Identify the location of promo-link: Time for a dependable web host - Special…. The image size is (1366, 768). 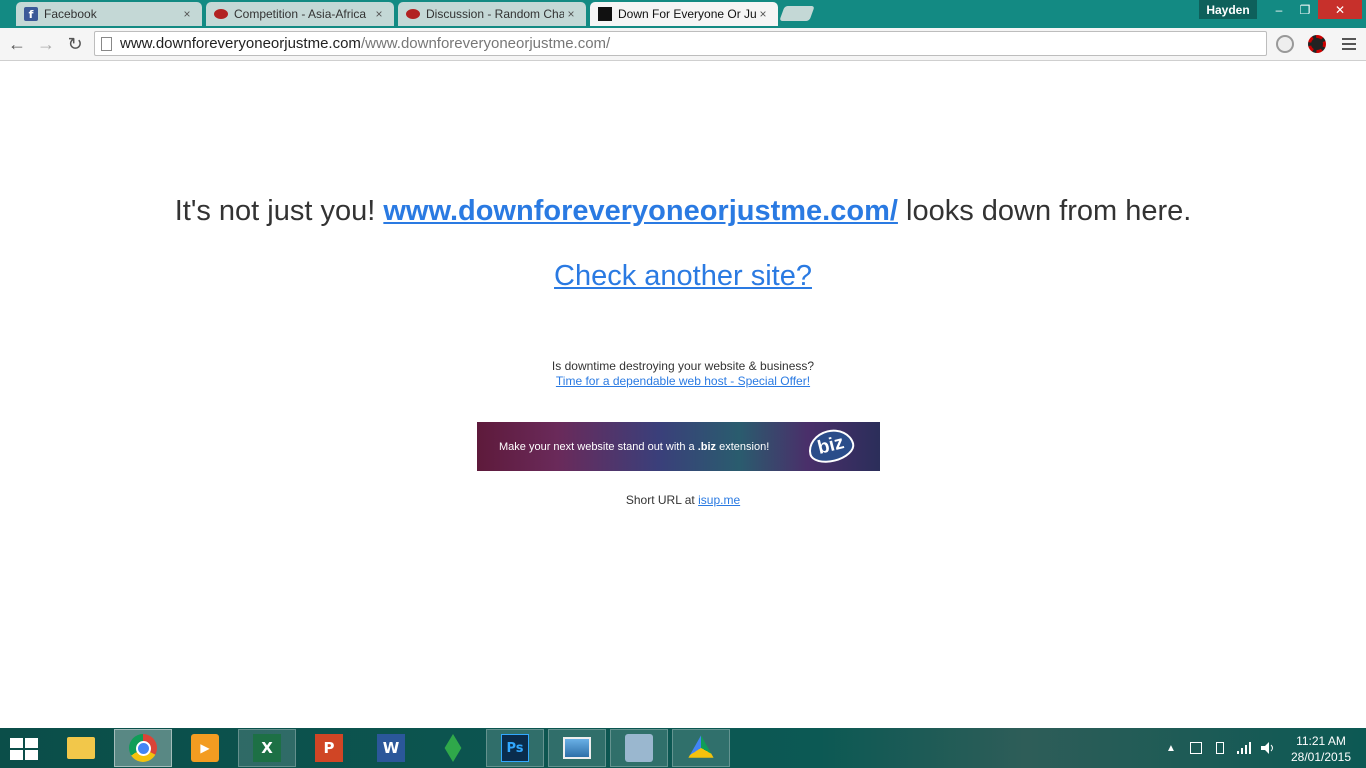
(683, 381).